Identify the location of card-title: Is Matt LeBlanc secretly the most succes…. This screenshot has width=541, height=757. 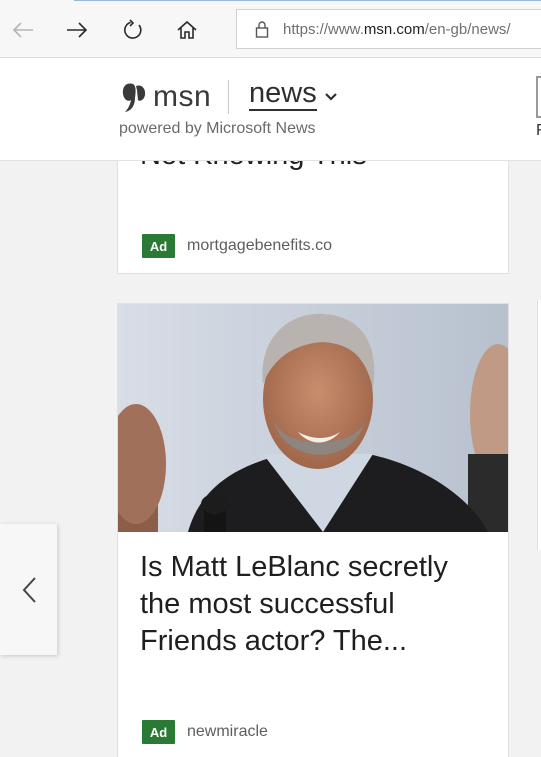
(294, 604).